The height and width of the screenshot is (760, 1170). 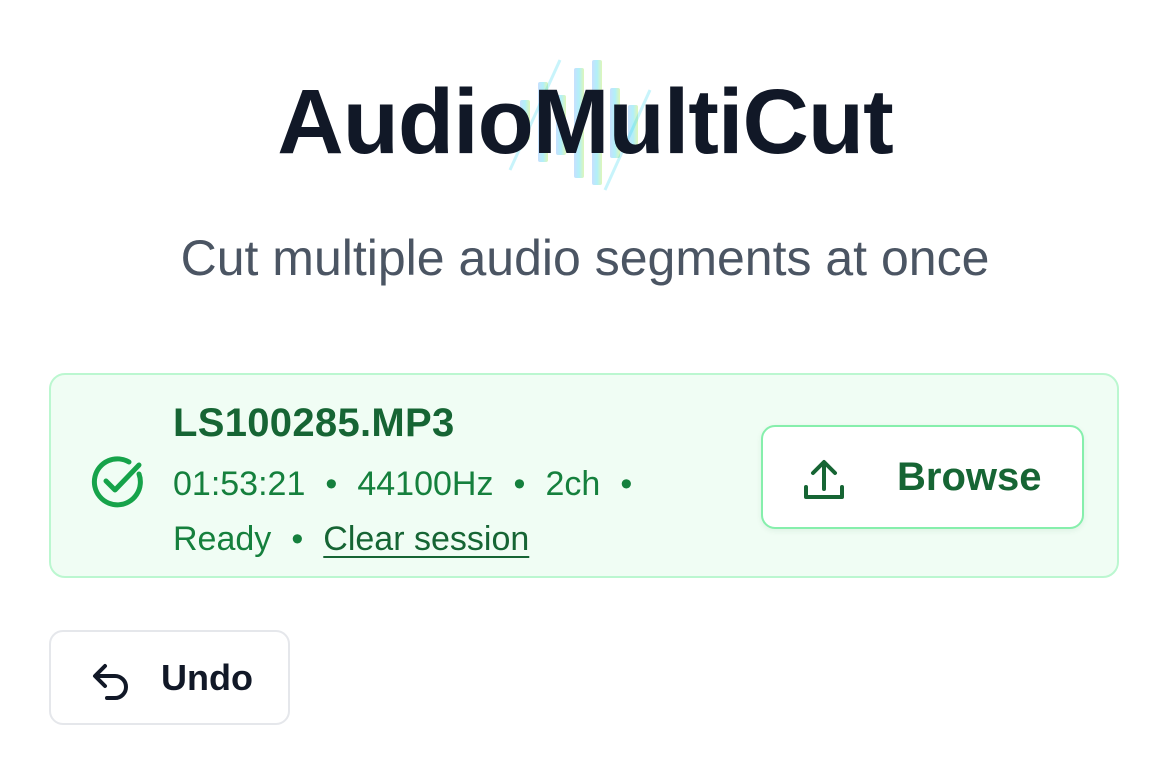 I want to click on file-status-line: Ready • Clear session, so click(x=351, y=539).